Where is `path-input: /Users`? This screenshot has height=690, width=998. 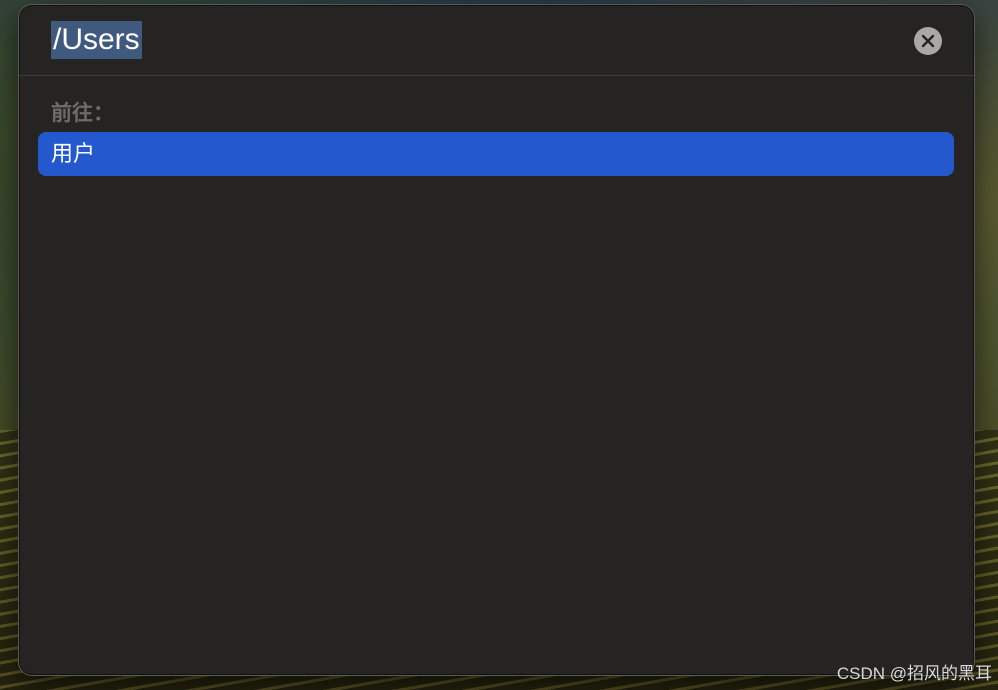
path-input: /Users is located at coordinates (96, 40).